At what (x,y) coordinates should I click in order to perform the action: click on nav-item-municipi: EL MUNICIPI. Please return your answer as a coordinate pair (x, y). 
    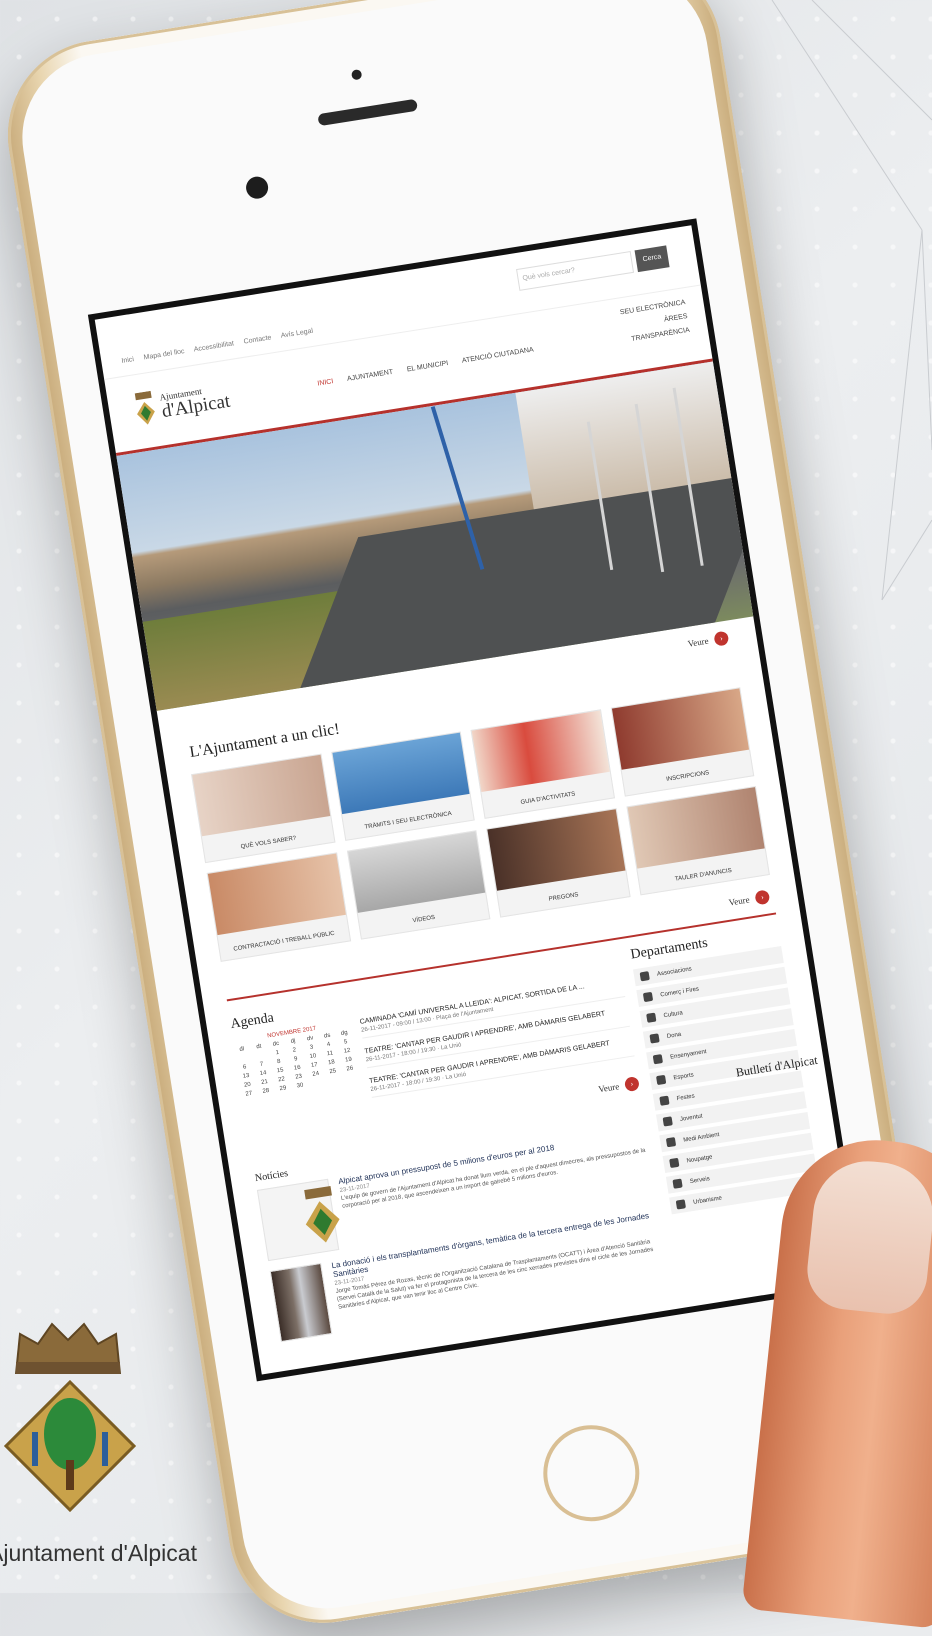
    Looking at the image, I should click on (427, 366).